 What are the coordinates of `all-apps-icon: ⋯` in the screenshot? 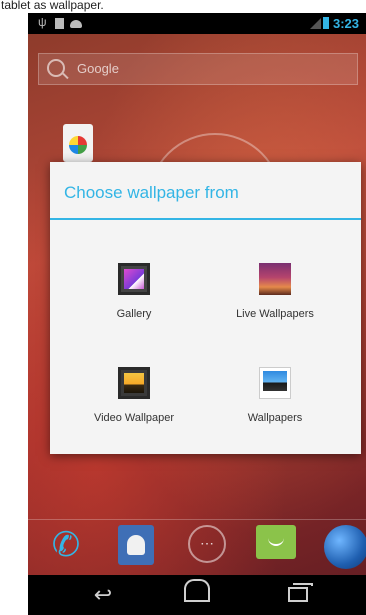 It's located at (207, 544).